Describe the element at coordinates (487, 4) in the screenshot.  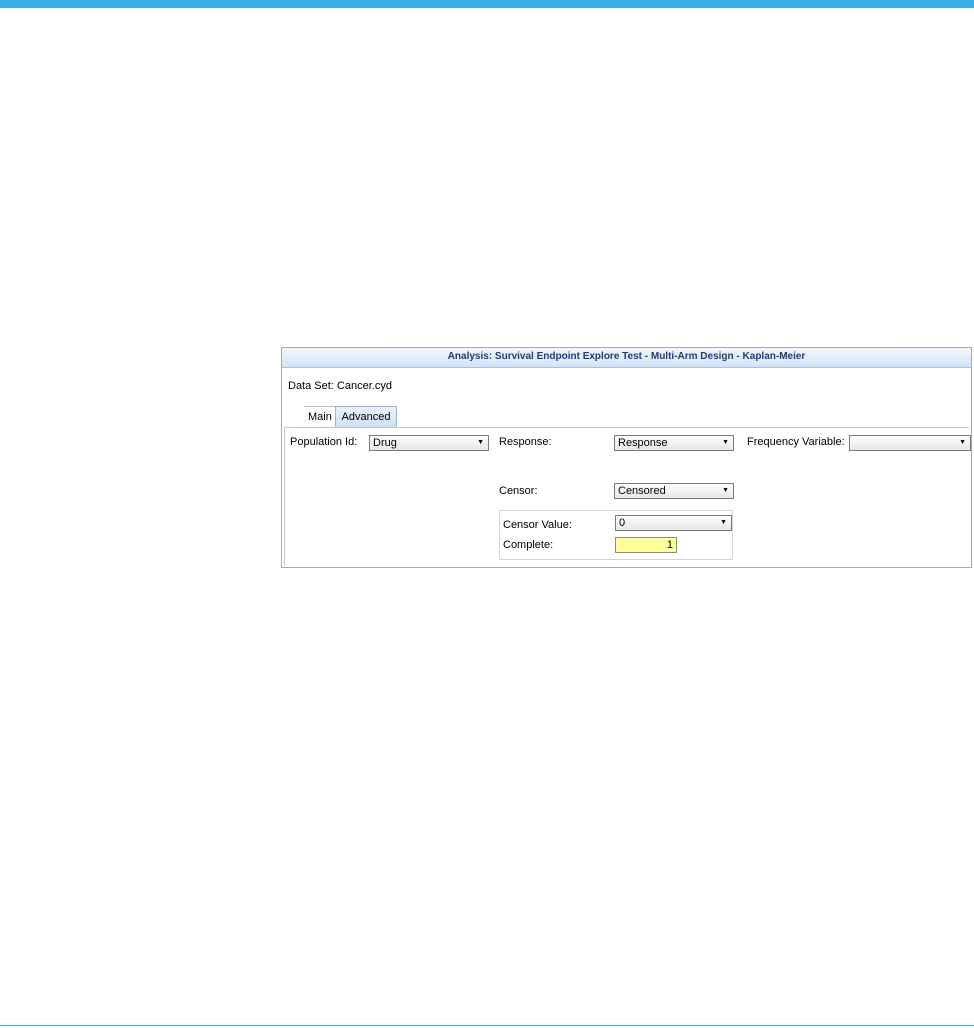
I see `top-accent-bar` at that location.